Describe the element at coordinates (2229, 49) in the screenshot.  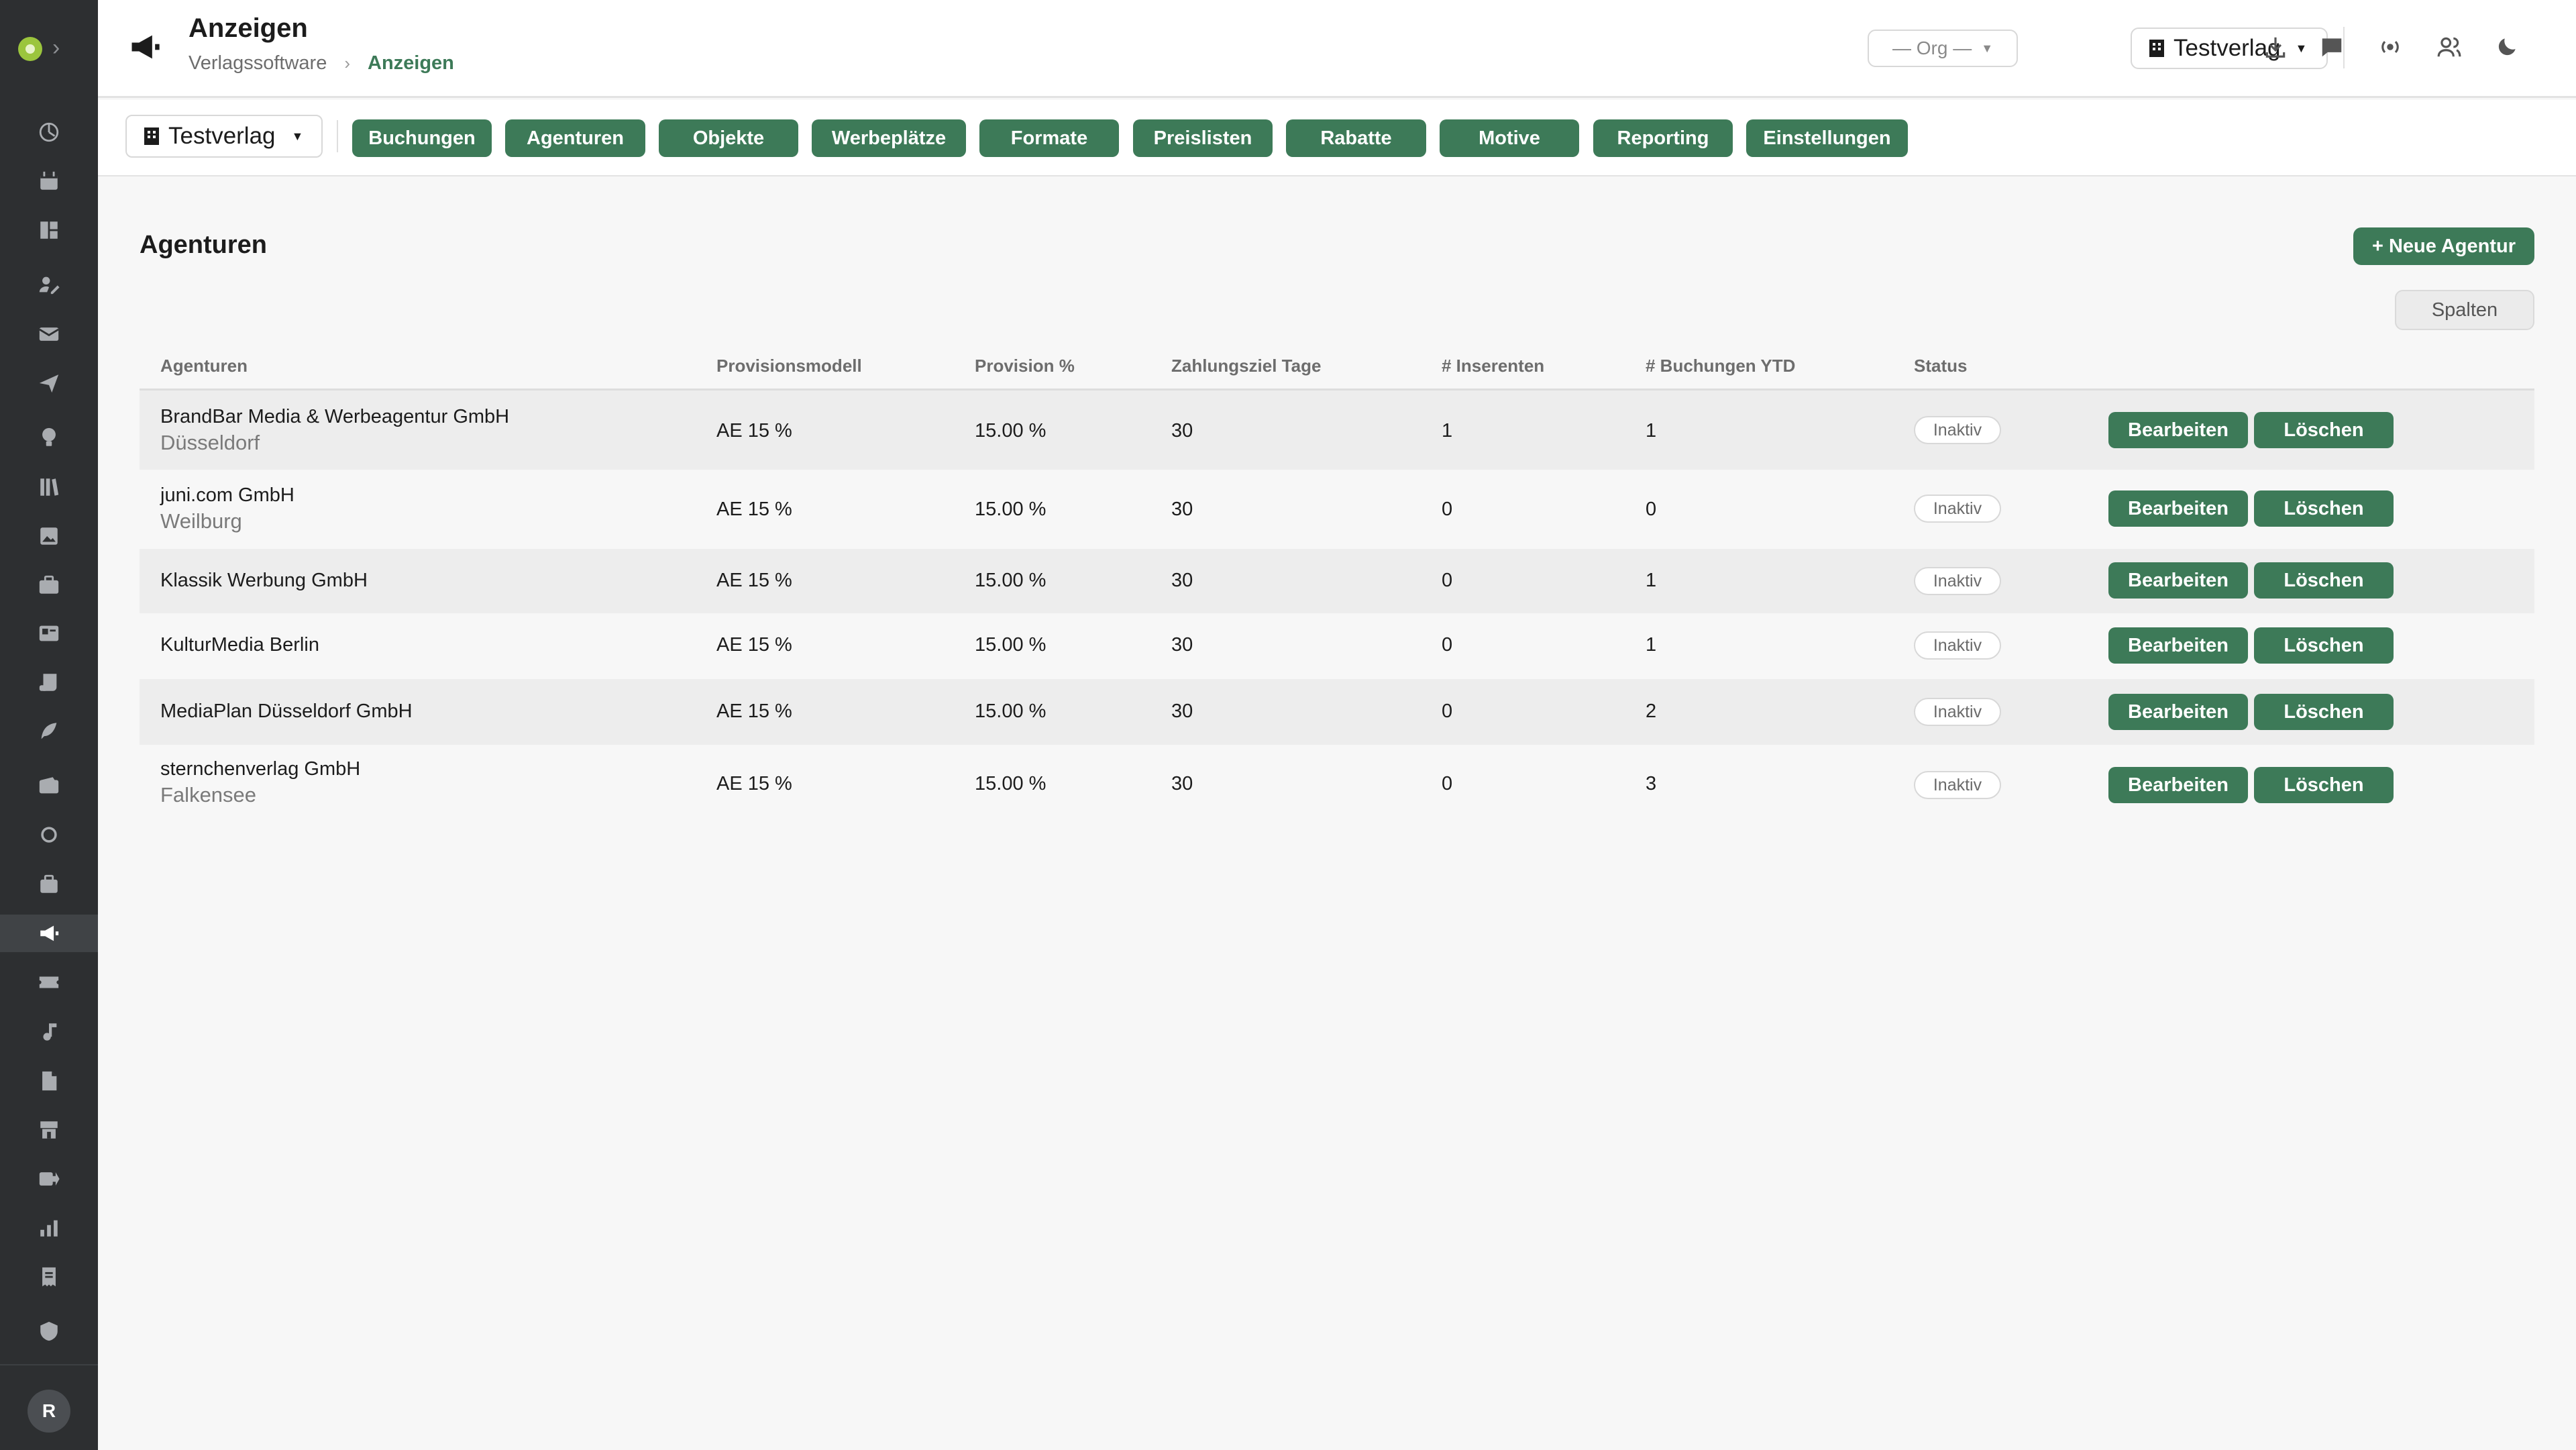
I see `verlag-select: Testverlag ▼` at that location.